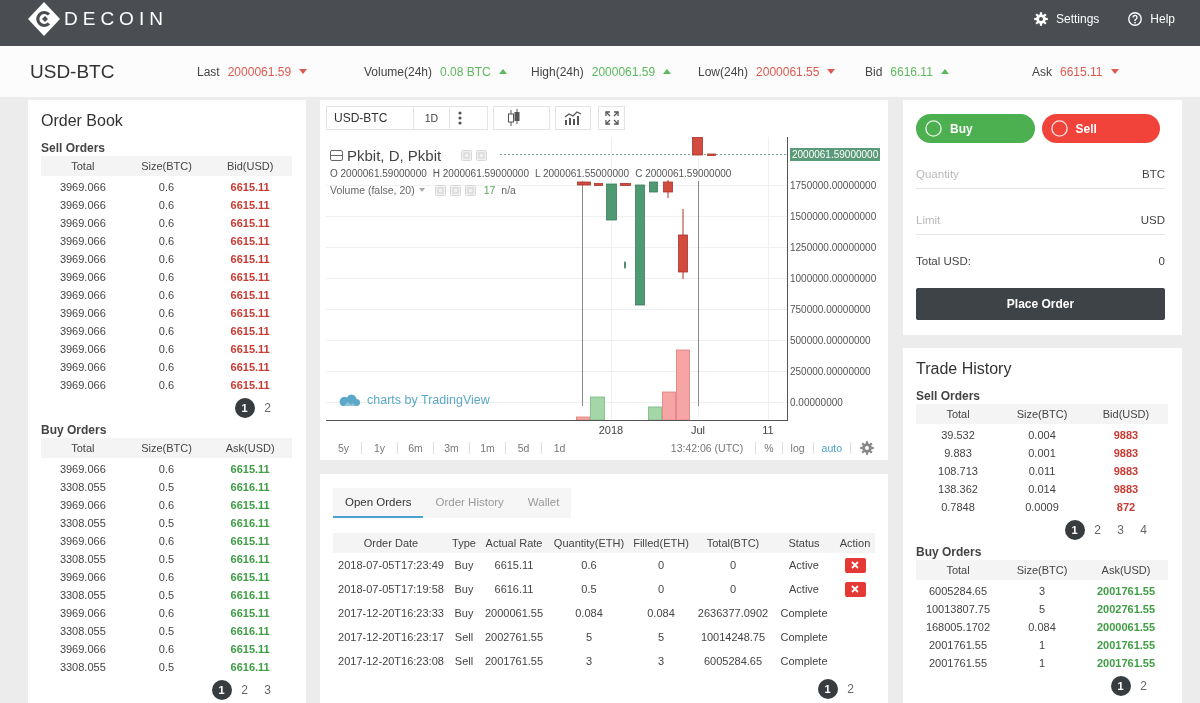 The width and height of the screenshot is (1200, 703). Describe the element at coordinates (573, 118) in the screenshot. I see `indicators-button` at that location.